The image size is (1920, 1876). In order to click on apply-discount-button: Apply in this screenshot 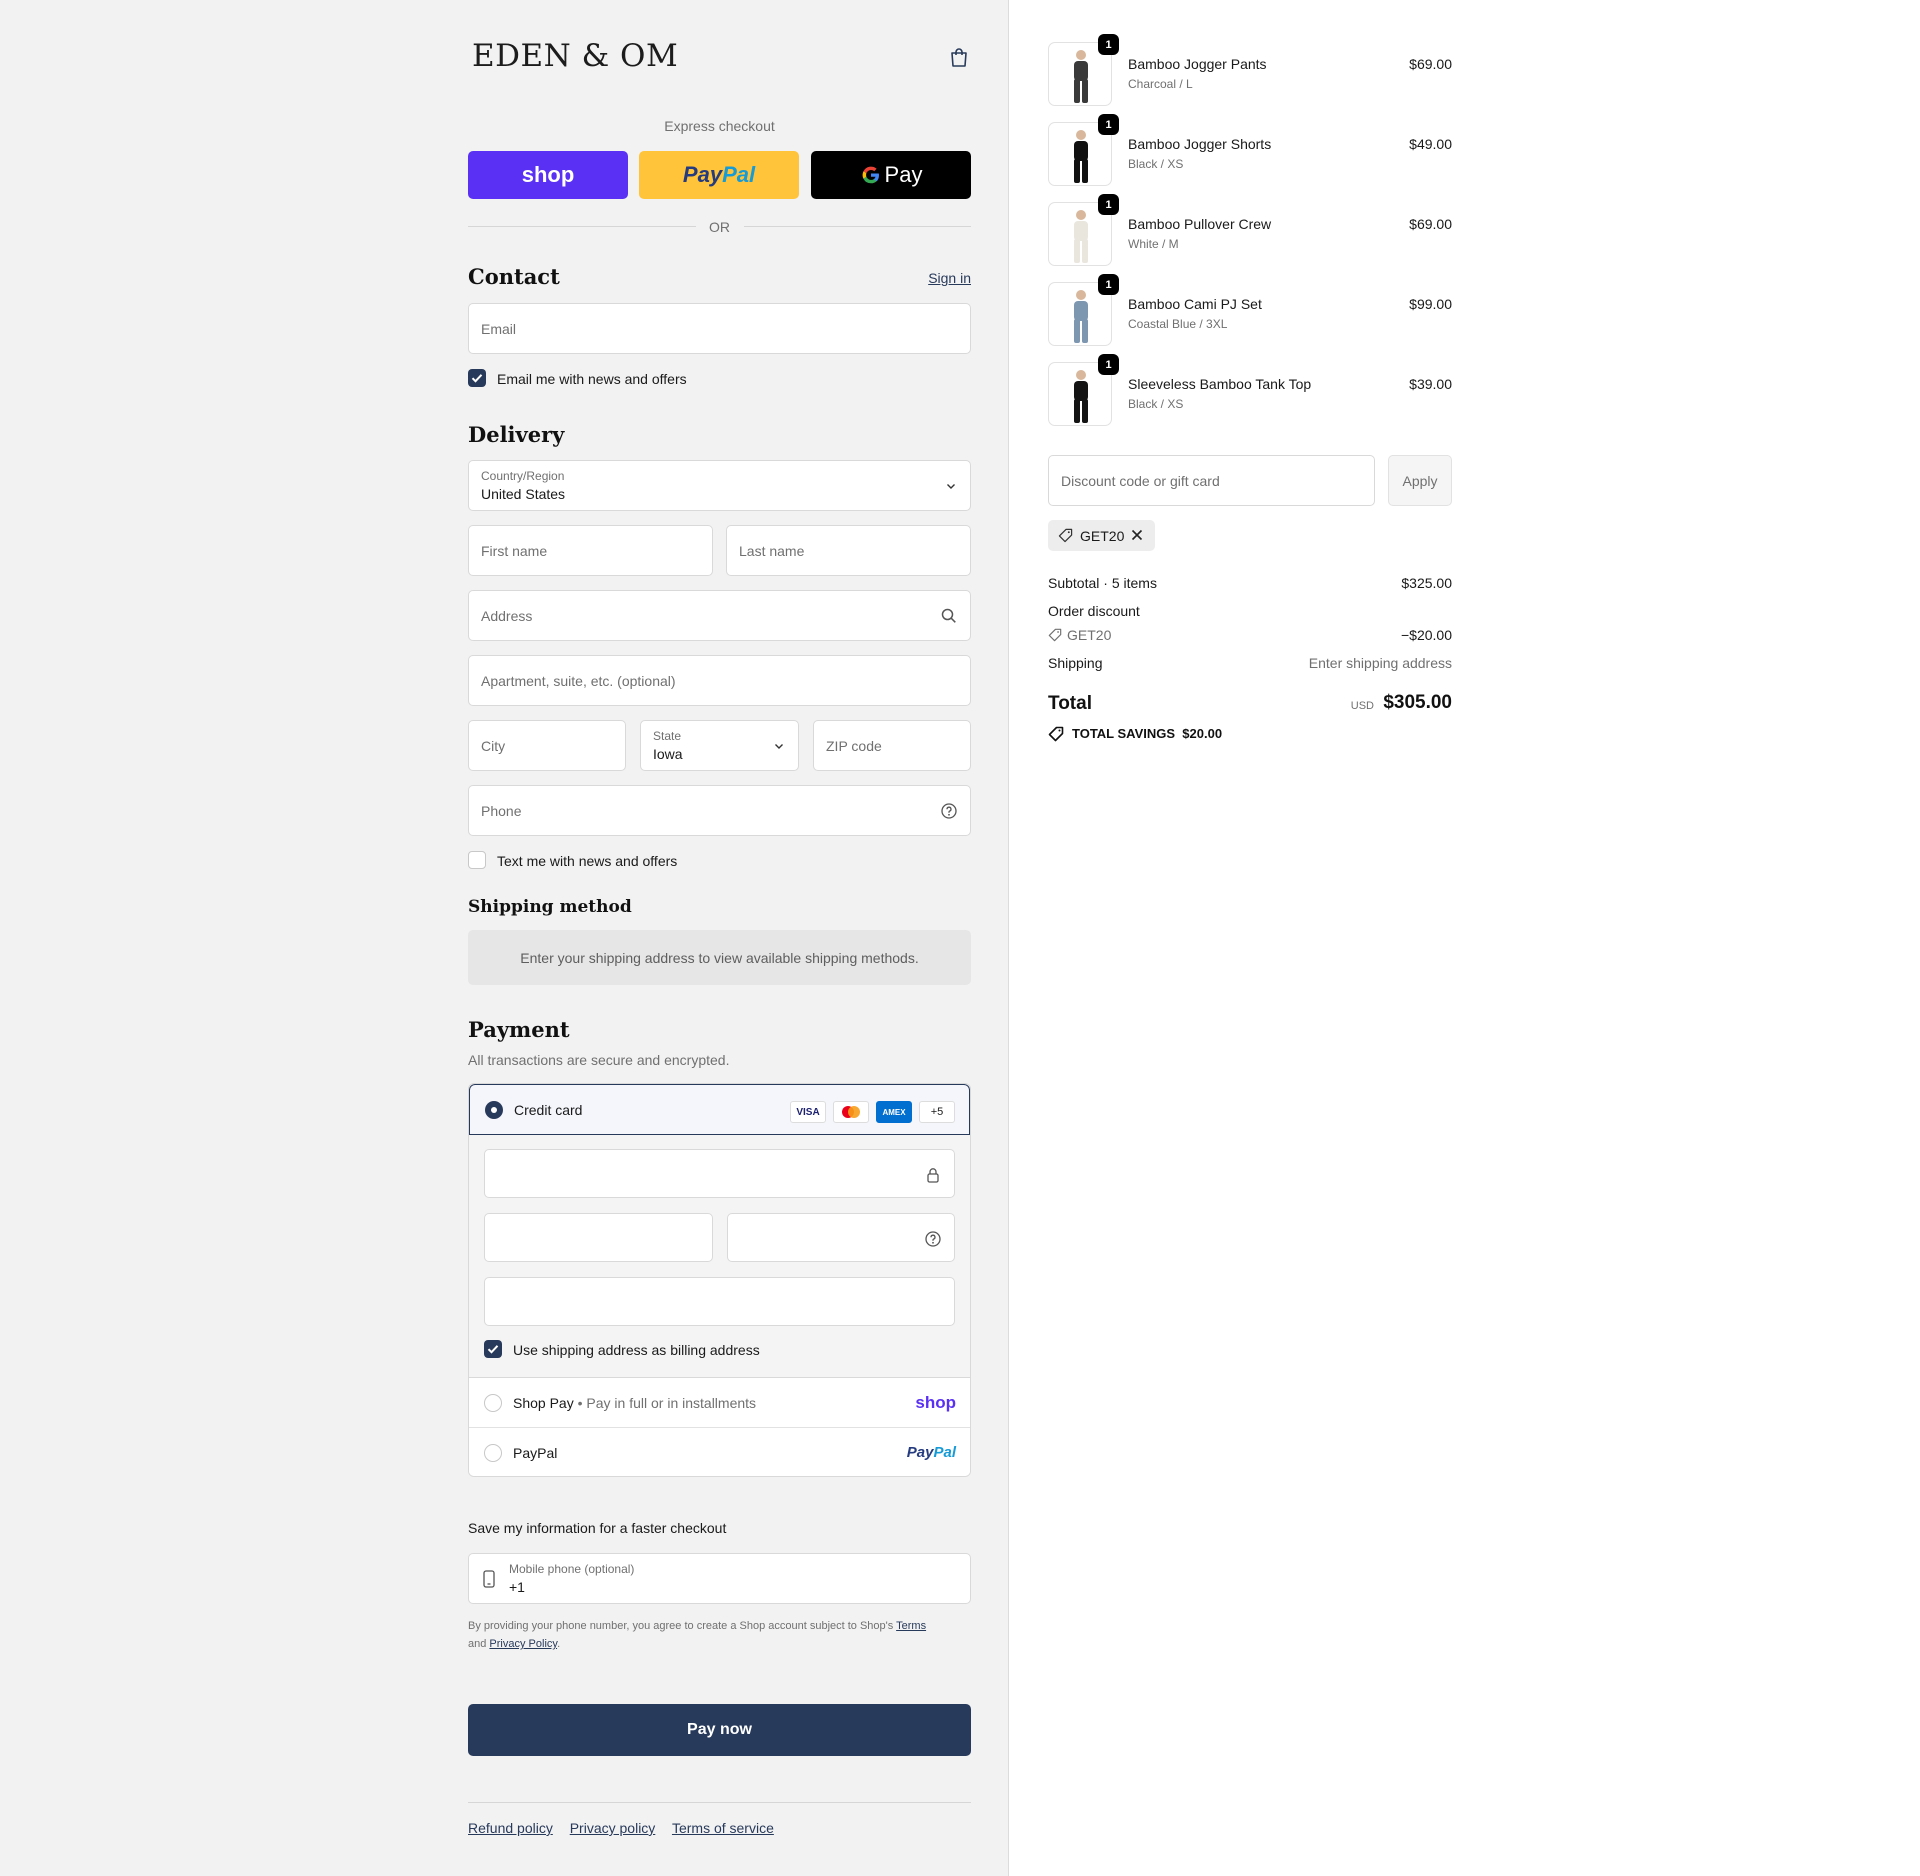, I will do `click(1420, 480)`.